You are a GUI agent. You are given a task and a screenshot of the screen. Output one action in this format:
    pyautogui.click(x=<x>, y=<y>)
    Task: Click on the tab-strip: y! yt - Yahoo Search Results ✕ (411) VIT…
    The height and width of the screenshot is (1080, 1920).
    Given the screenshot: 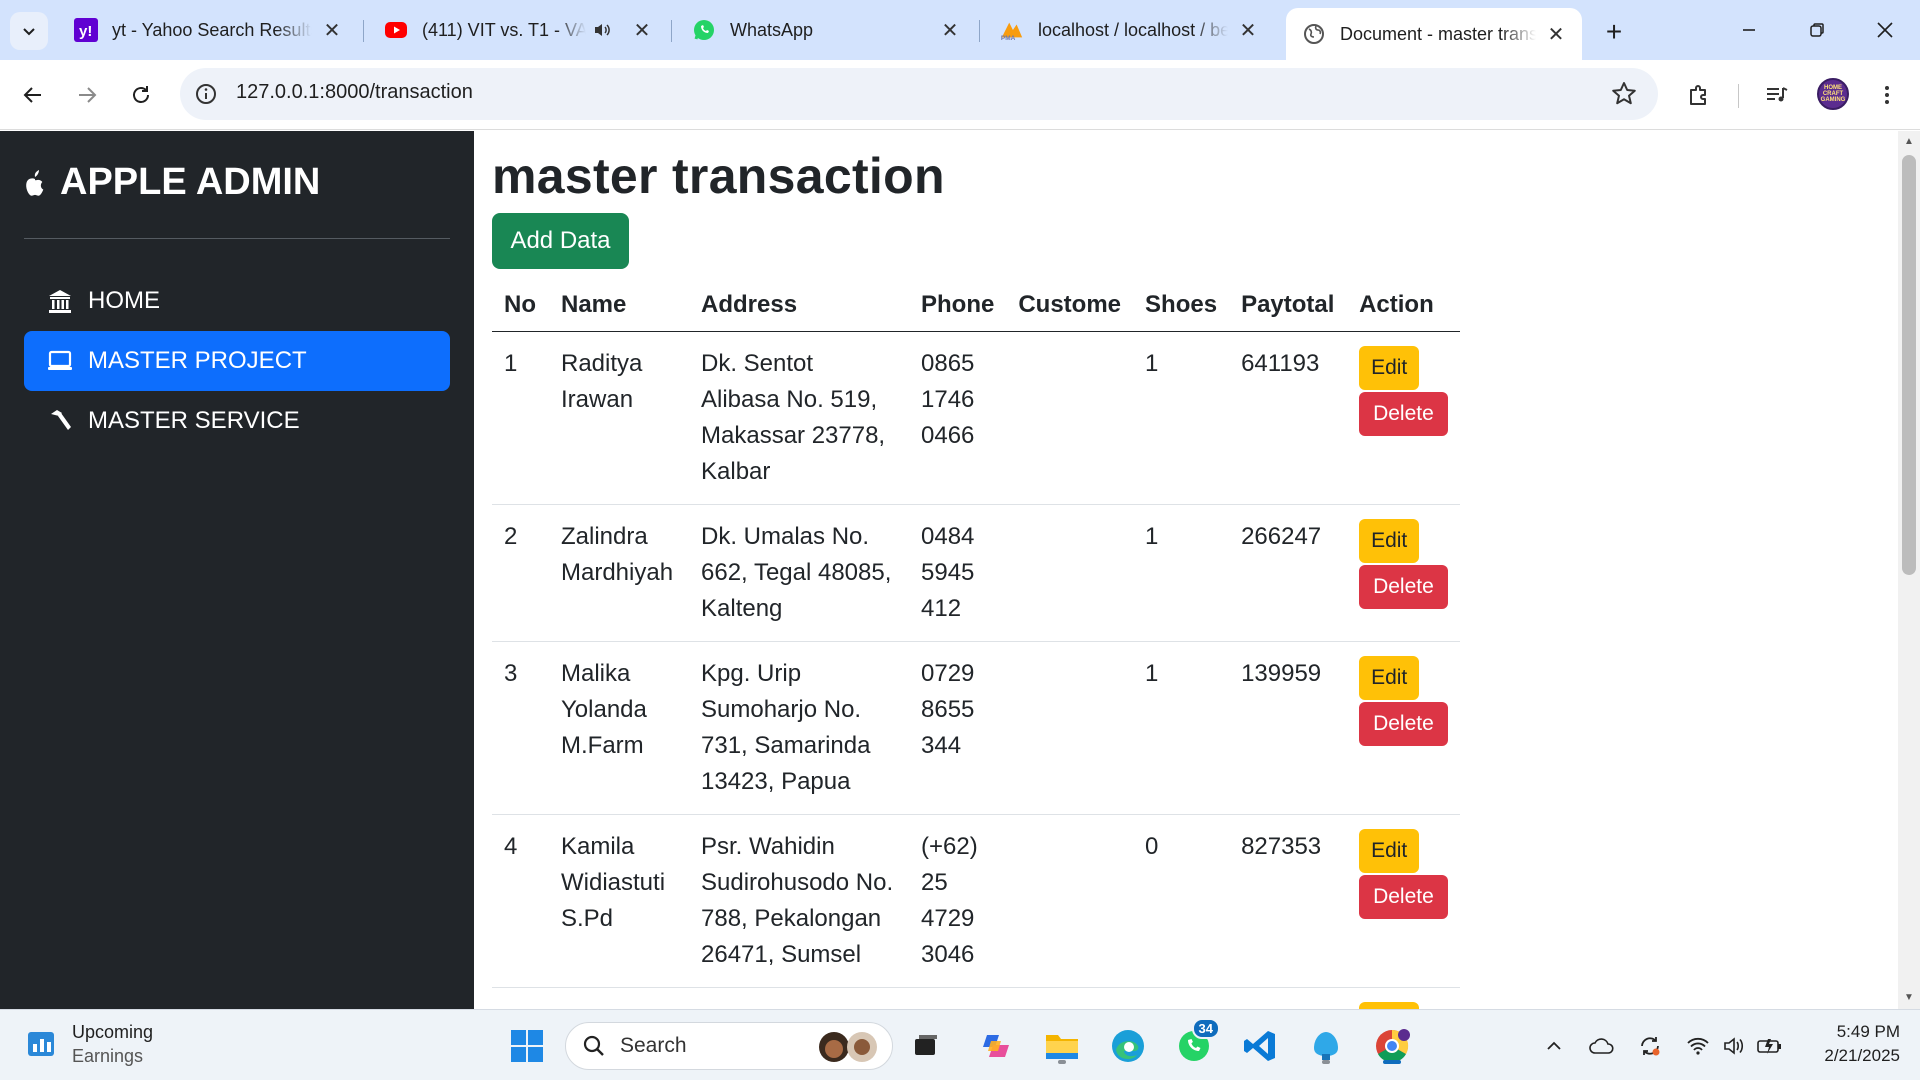 What is the action you would take?
    pyautogui.click(x=960, y=30)
    